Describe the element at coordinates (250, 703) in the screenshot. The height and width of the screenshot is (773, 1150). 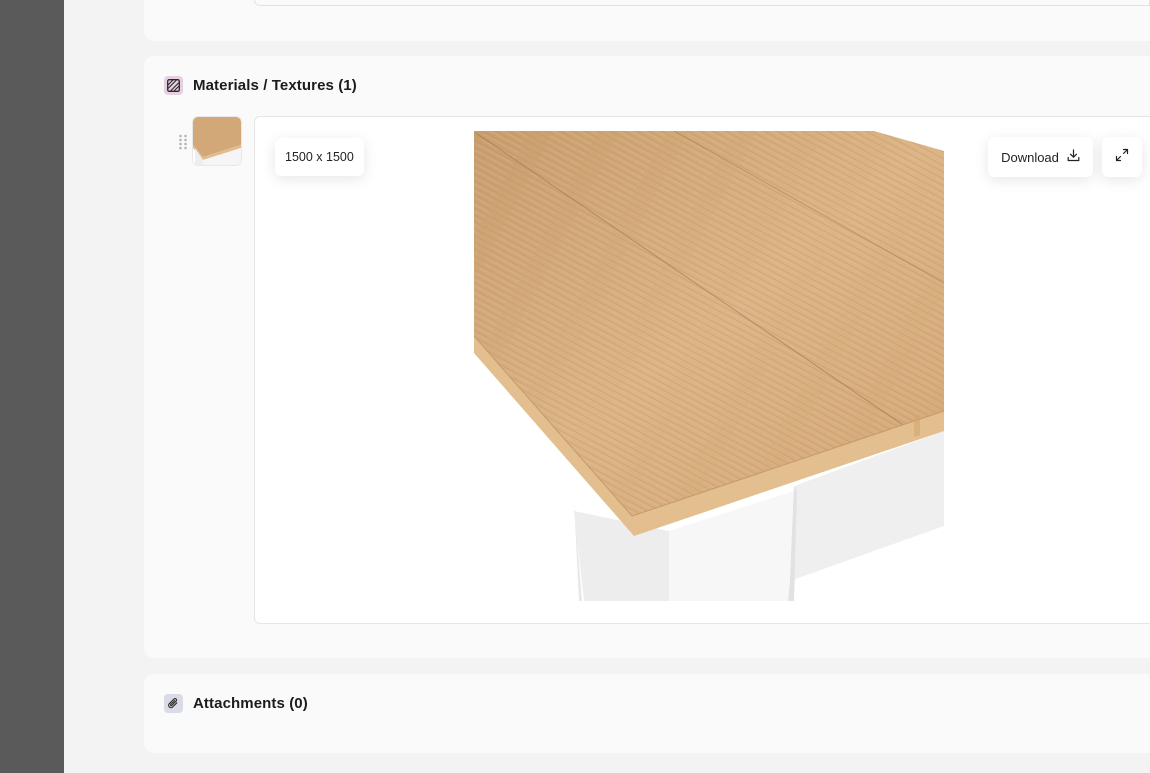
I see `attachments-title: Attachments (0)` at that location.